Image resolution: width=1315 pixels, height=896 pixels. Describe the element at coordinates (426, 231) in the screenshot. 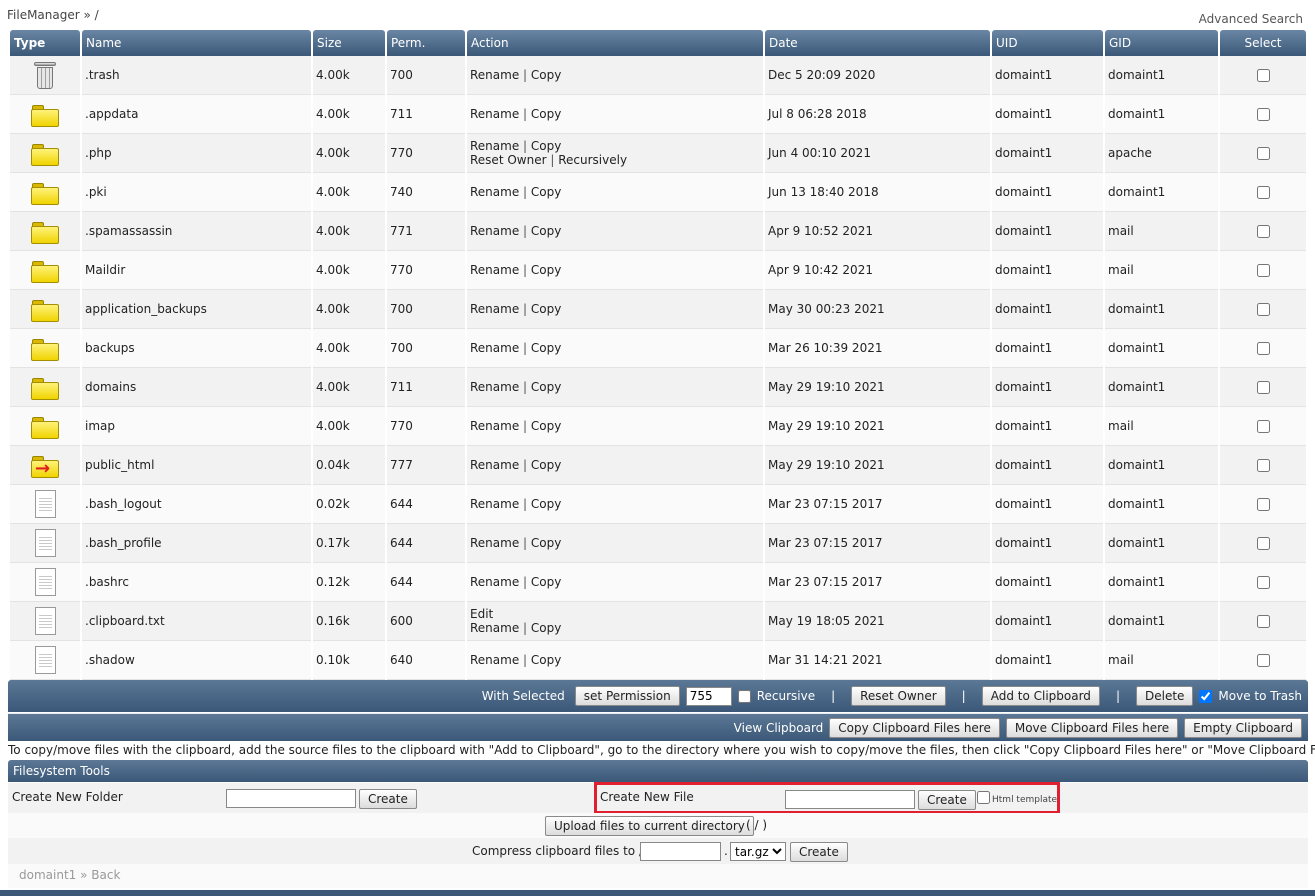

I see `perm-cell: 771` at that location.